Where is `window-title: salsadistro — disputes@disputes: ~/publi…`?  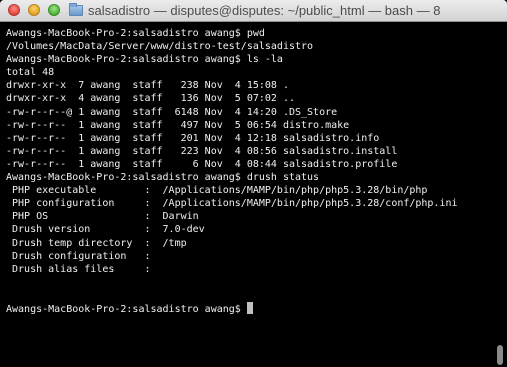 window-title: salsadistro — disputes@disputes: ~/publi… is located at coordinates (264, 10).